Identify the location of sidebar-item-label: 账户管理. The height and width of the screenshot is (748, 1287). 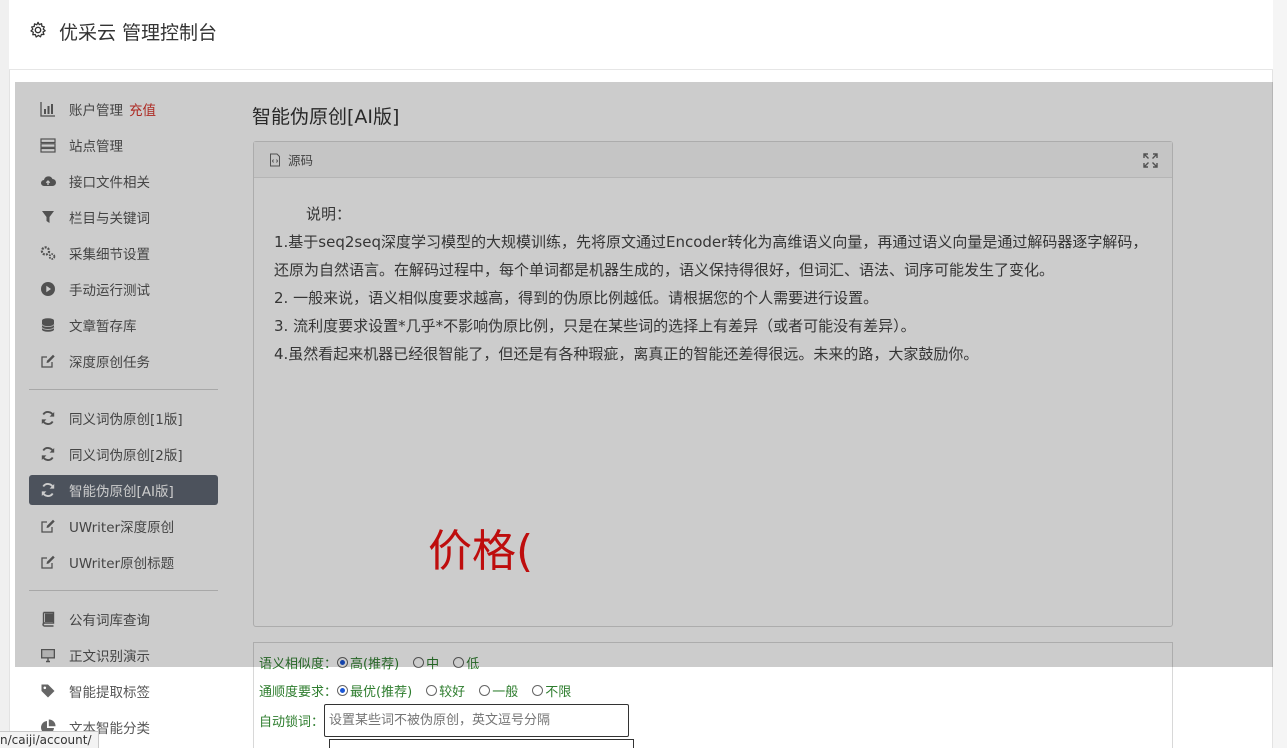
(96, 111).